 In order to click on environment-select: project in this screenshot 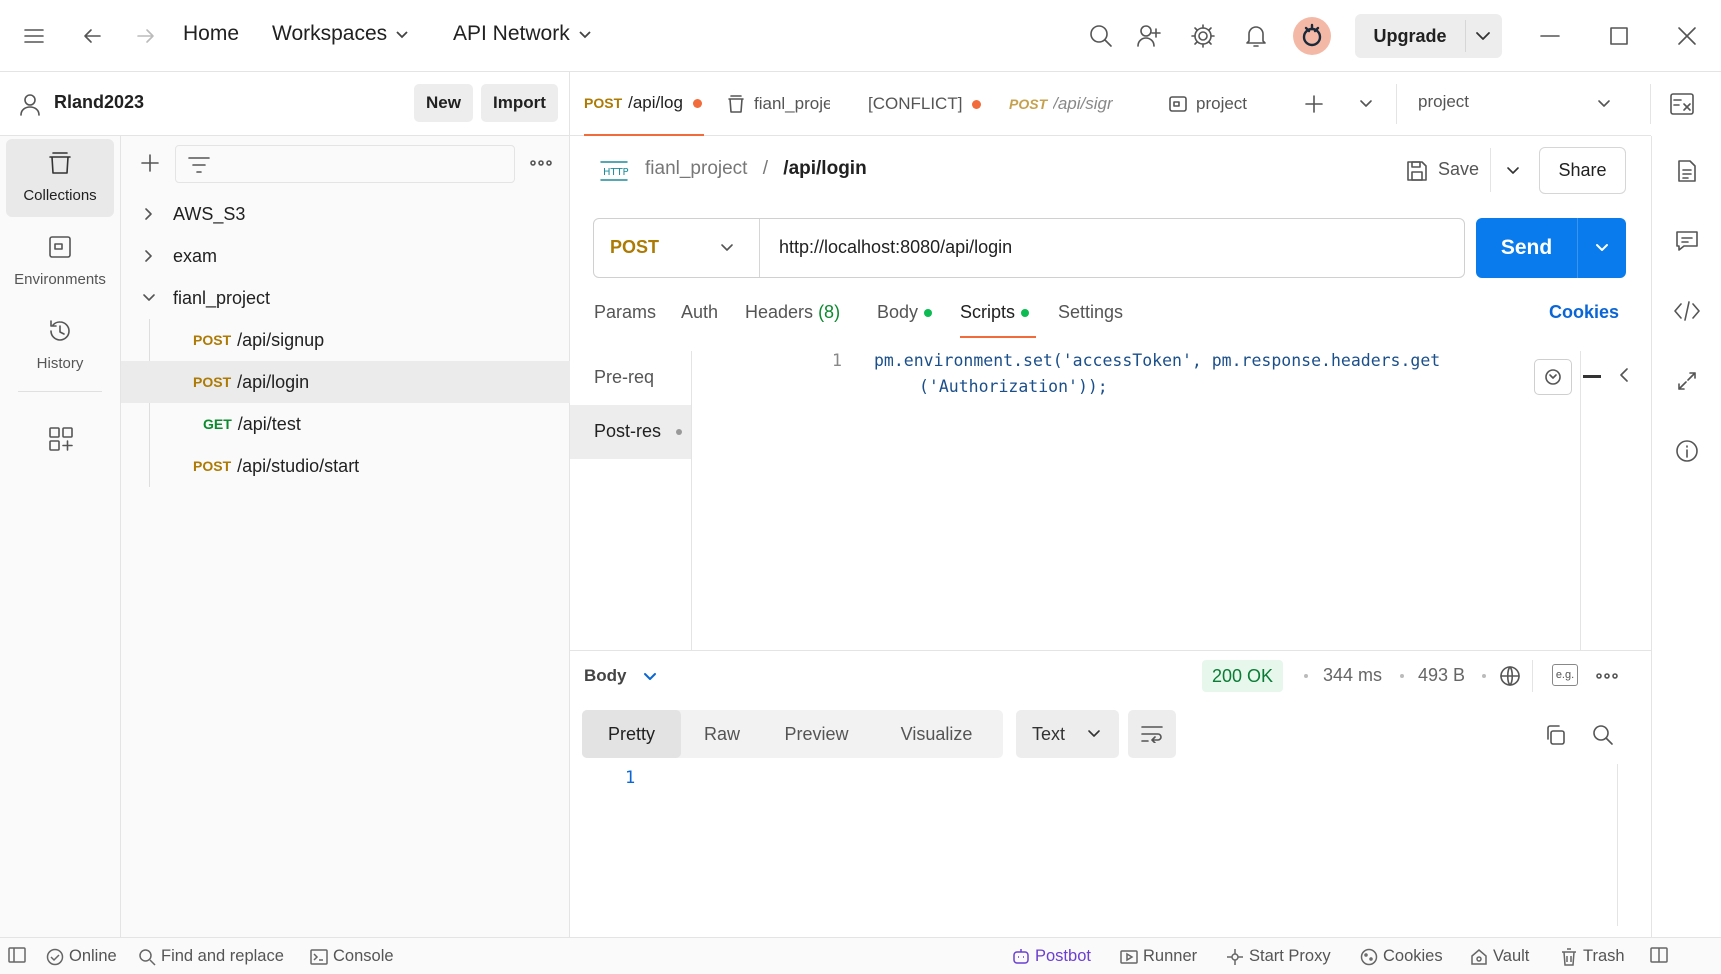, I will do `click(1443, 102)`.